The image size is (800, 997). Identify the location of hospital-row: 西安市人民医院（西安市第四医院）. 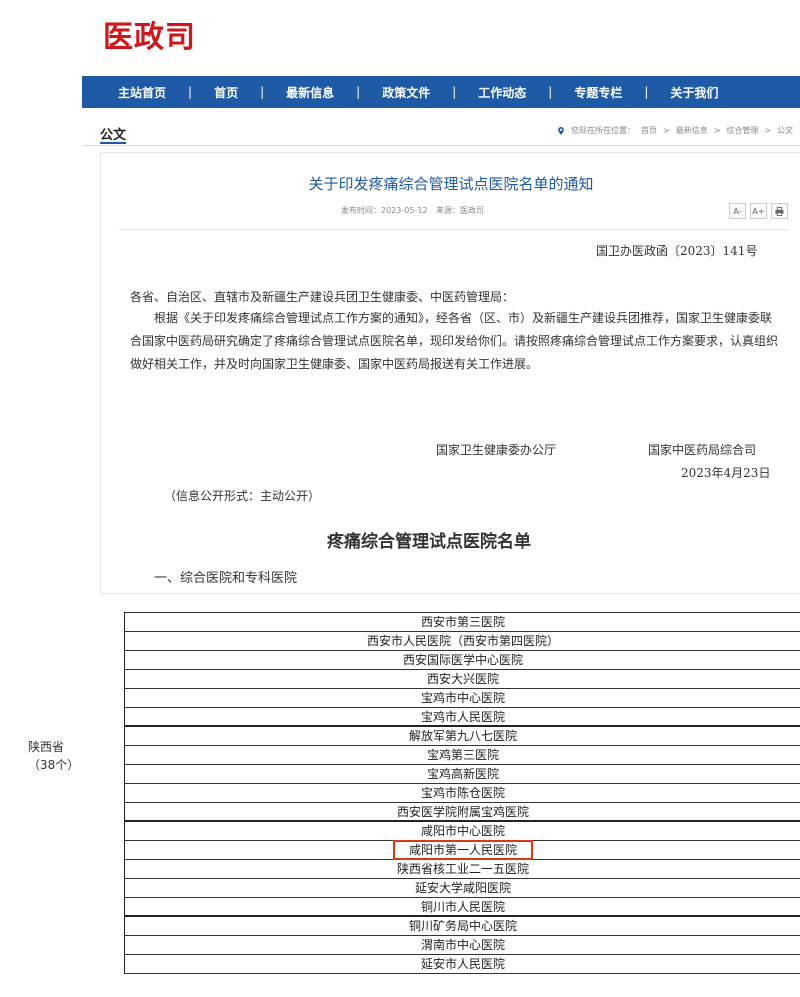
(462, 641).